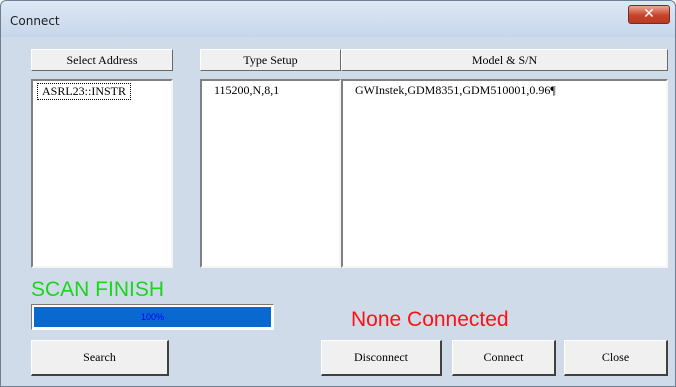 This screenshot has height=387, width=676. What do you see at coordinates (98, 289) in the screenshot?
I see `scan-status: SCAN FINISH` at bounding box center [98, 289].